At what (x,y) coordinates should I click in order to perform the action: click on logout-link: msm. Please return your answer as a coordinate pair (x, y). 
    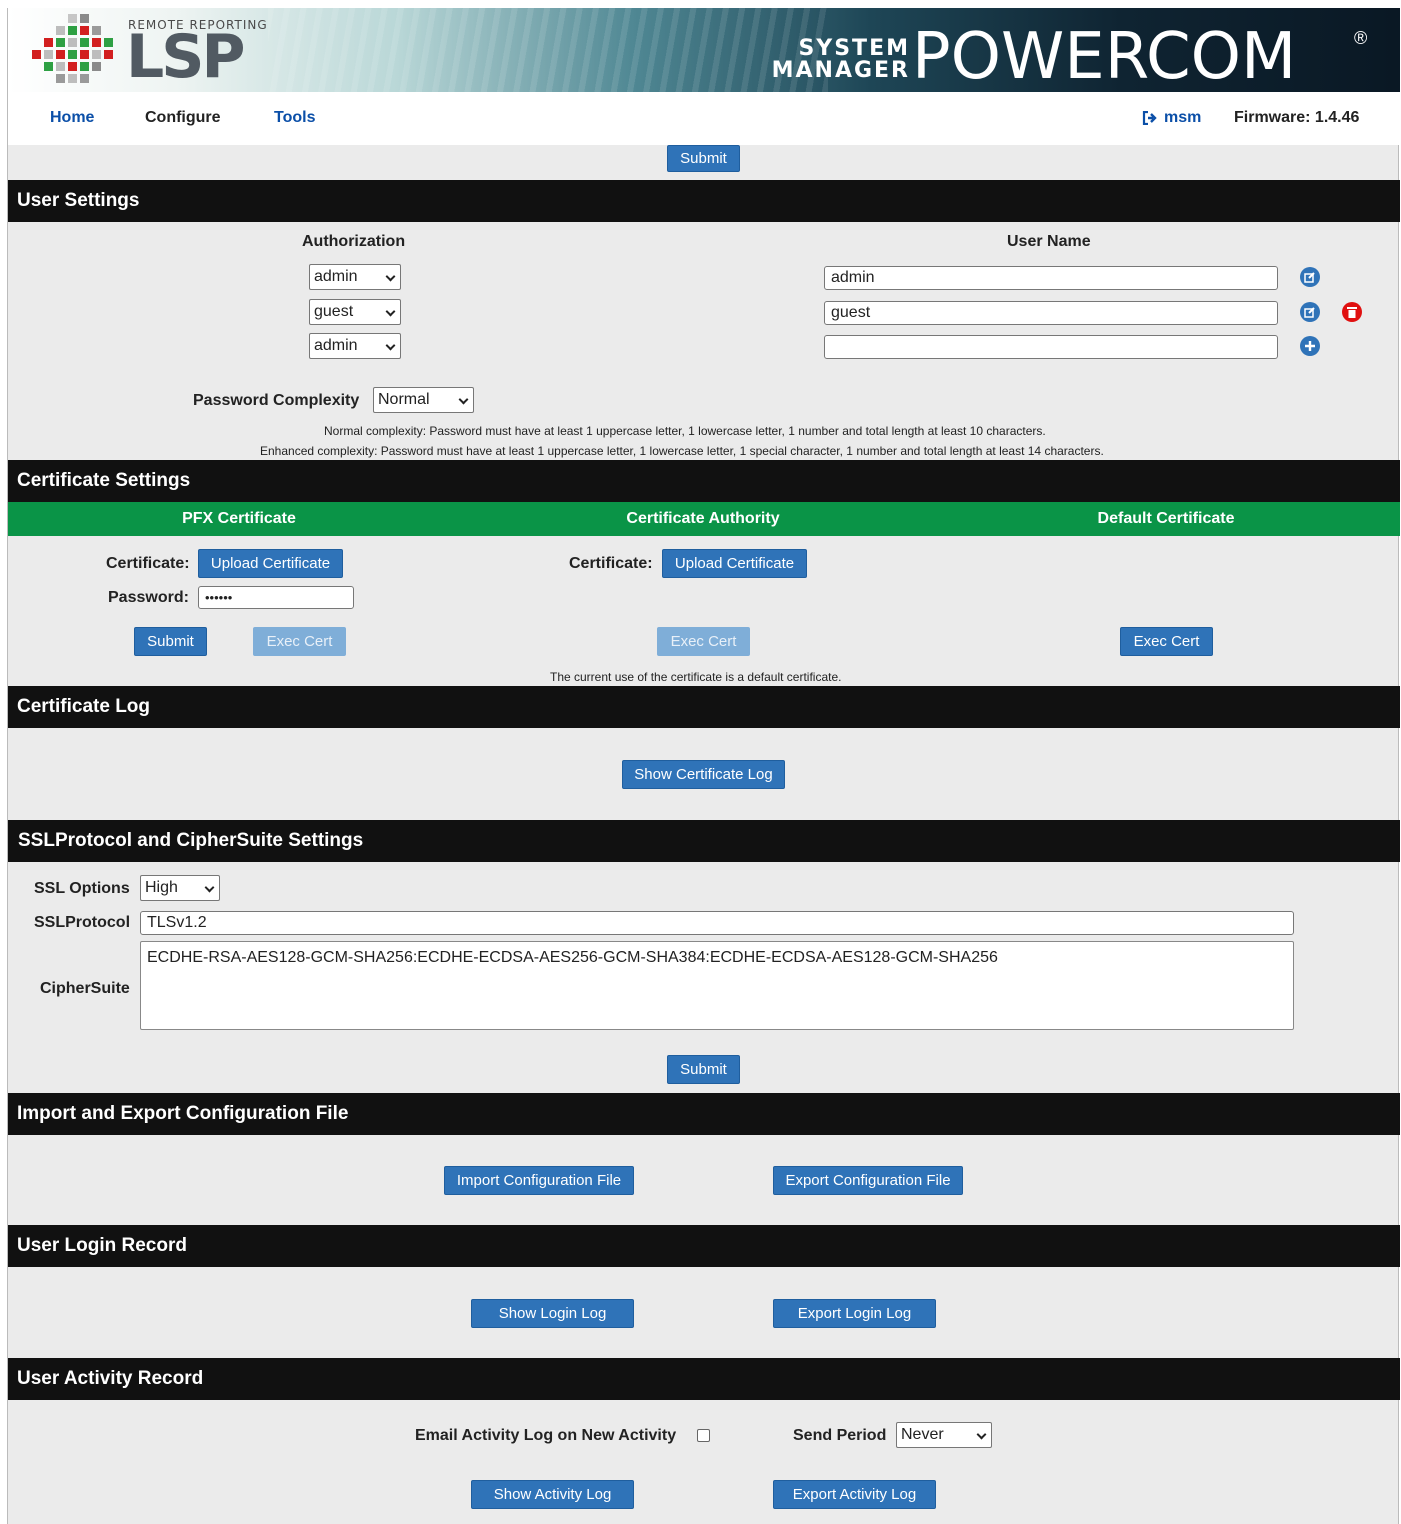
    Looking at the image, I should click on (1171, 118).